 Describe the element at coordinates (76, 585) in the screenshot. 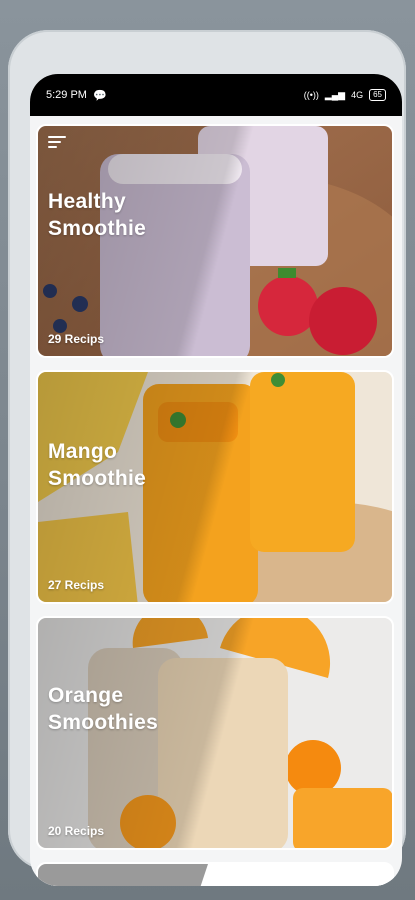

I see `card-recipe-count: 27 Recips` at that location.